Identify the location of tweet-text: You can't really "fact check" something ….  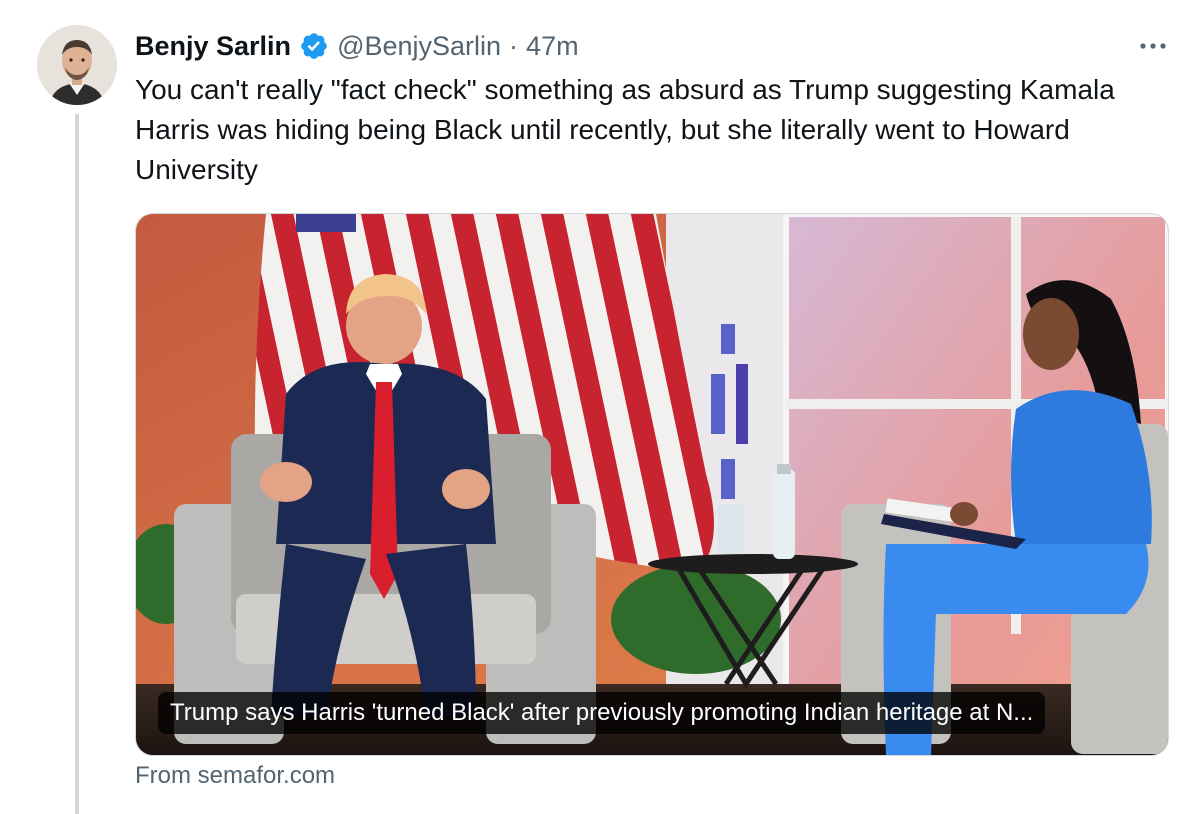
(625, 129).